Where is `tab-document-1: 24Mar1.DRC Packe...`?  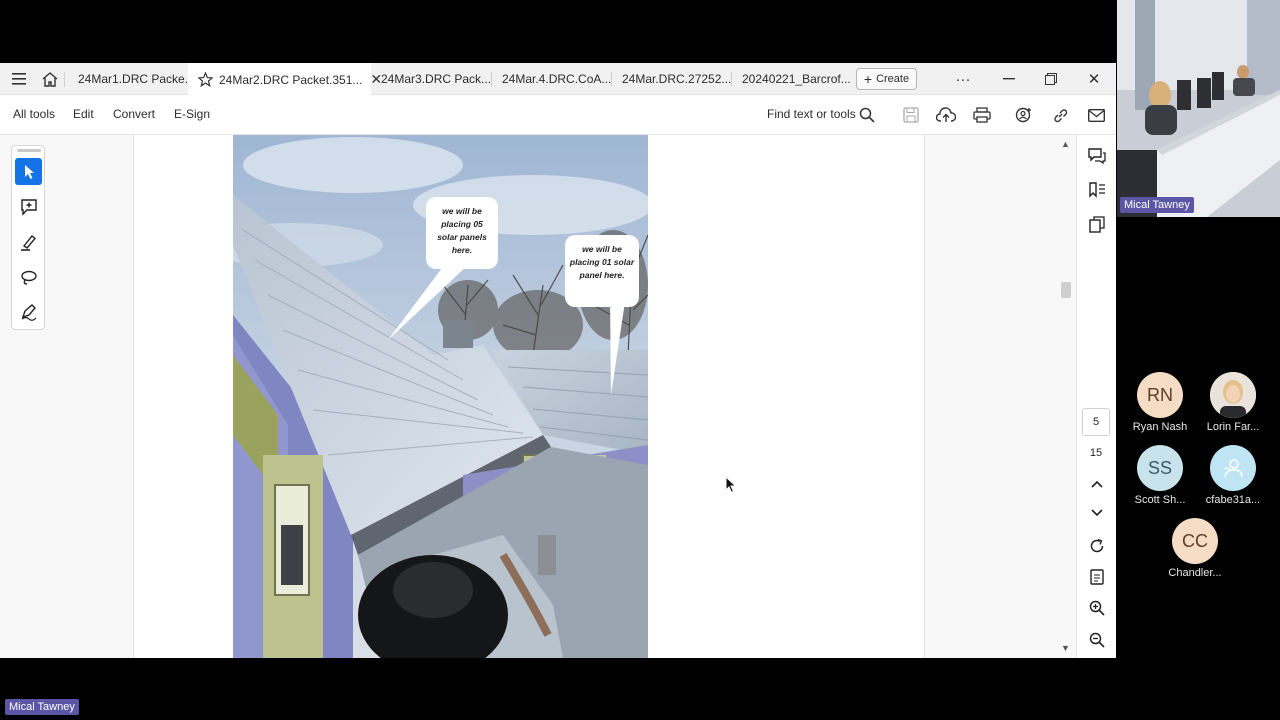
tab-document-1: 24Mar1.DRC Packe... is located at coordinates (131, 79).